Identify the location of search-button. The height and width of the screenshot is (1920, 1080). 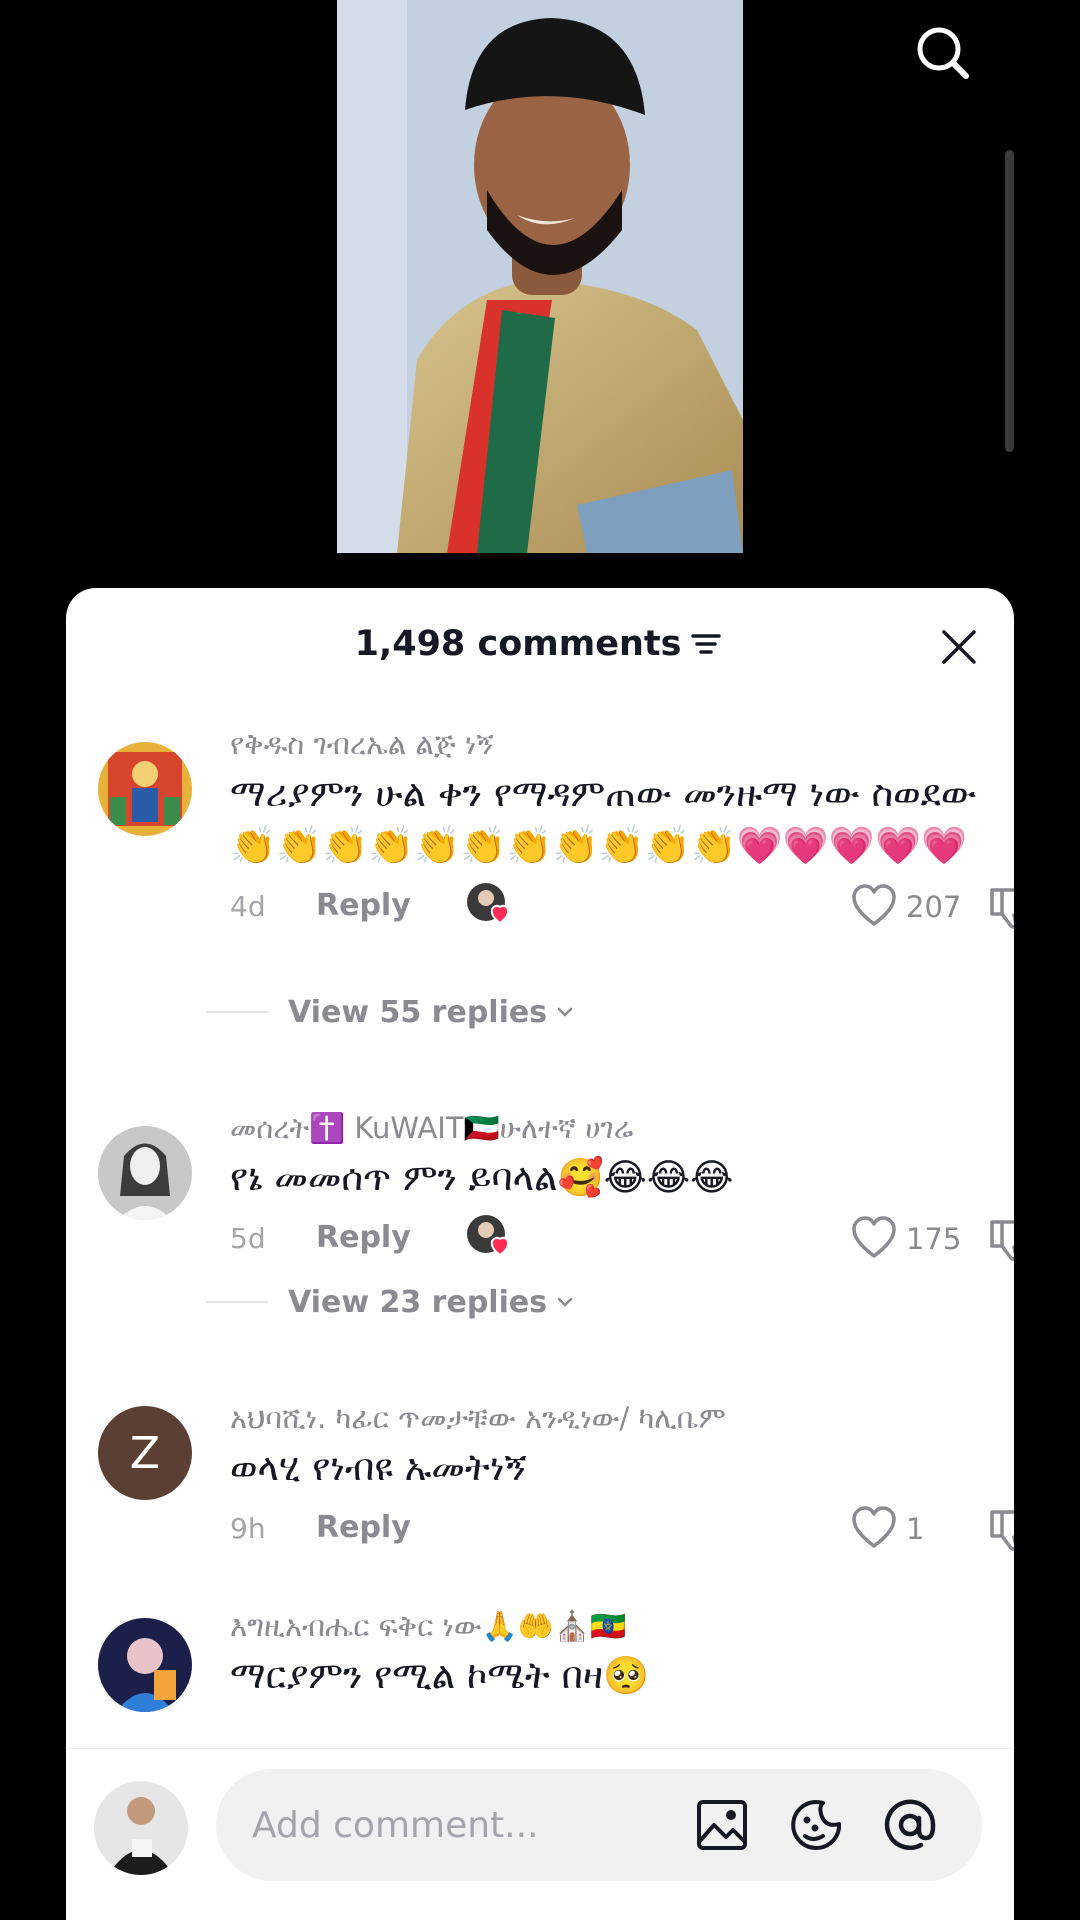
(943, 53).